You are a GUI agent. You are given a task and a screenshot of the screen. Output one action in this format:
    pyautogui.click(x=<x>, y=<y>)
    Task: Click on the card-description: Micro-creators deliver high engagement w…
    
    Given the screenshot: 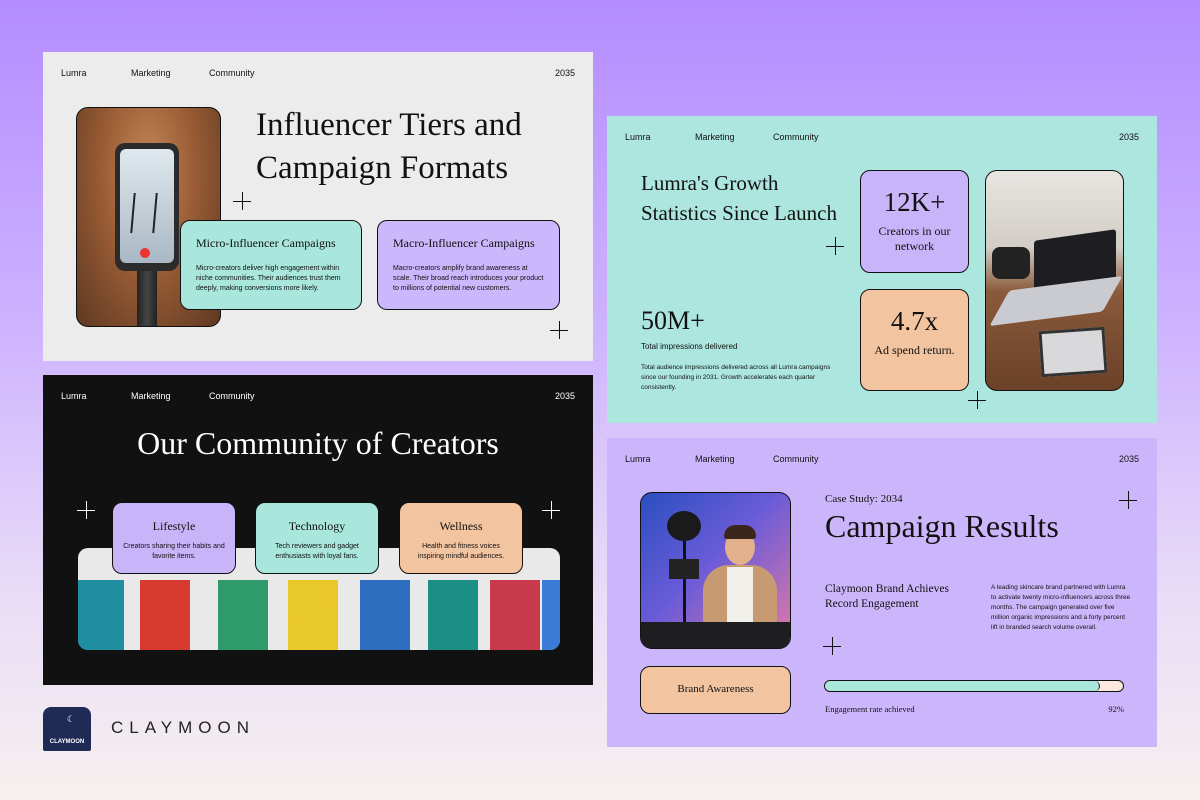 What is the action you would take?
    pyautogui.click(x=268, y=278)
    